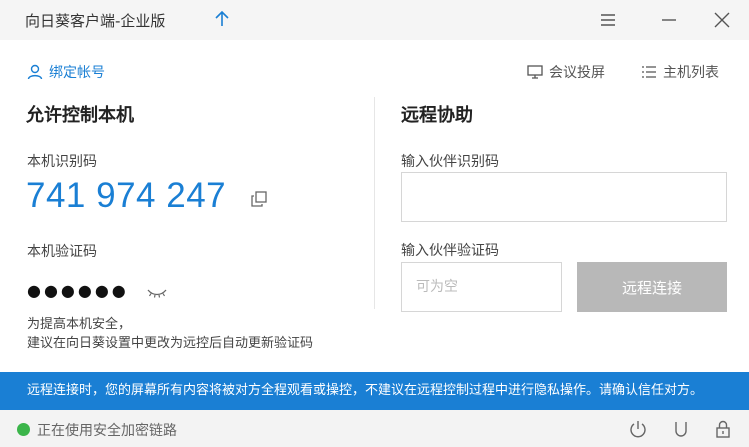 Image resolution: width=749 pixels, height=447 pixels. I want to click on verification-code-value: ●●●●●●, so click(78, 290).